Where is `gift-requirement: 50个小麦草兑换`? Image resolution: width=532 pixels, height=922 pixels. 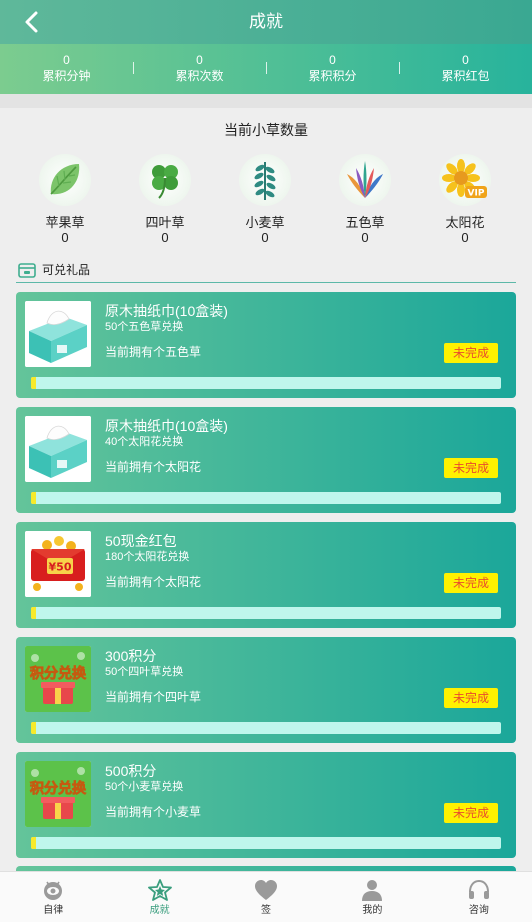
gift-requirement: 50个小麦草兑换 is located at coordinates (144, 787).